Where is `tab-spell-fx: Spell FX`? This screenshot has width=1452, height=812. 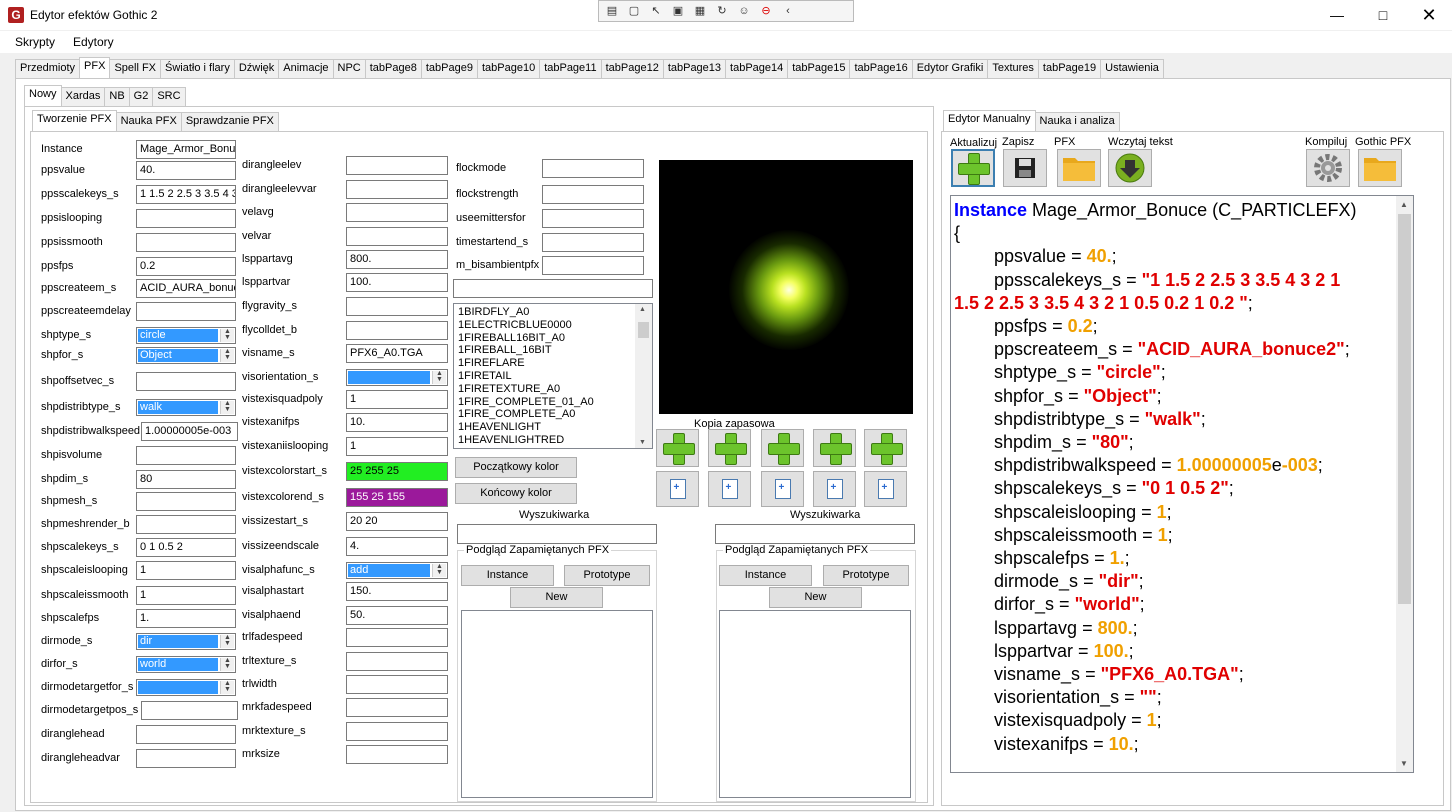 tab-spell-fx: Spell FX is located at coordinates (135, 68).